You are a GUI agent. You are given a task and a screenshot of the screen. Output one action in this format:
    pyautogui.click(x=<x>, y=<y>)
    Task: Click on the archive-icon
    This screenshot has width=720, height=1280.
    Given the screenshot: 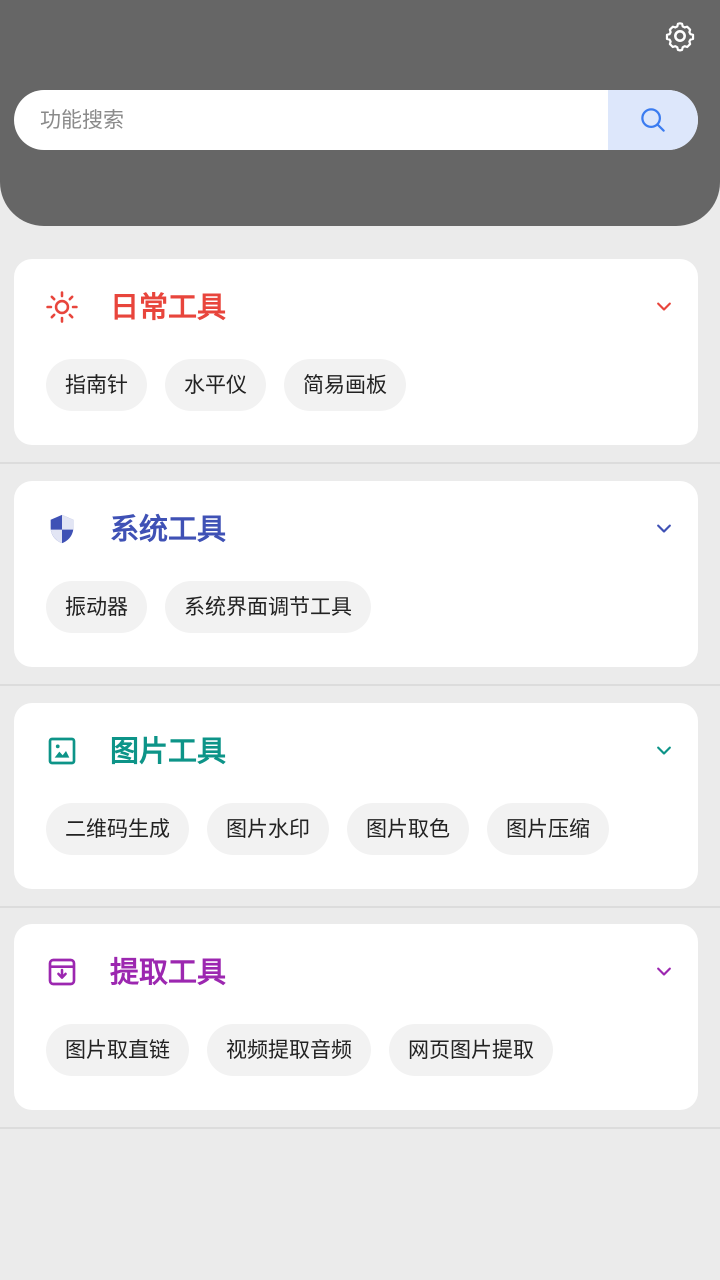 What is the action you would take?
    pyautogui.click(x=62, y=972)
    